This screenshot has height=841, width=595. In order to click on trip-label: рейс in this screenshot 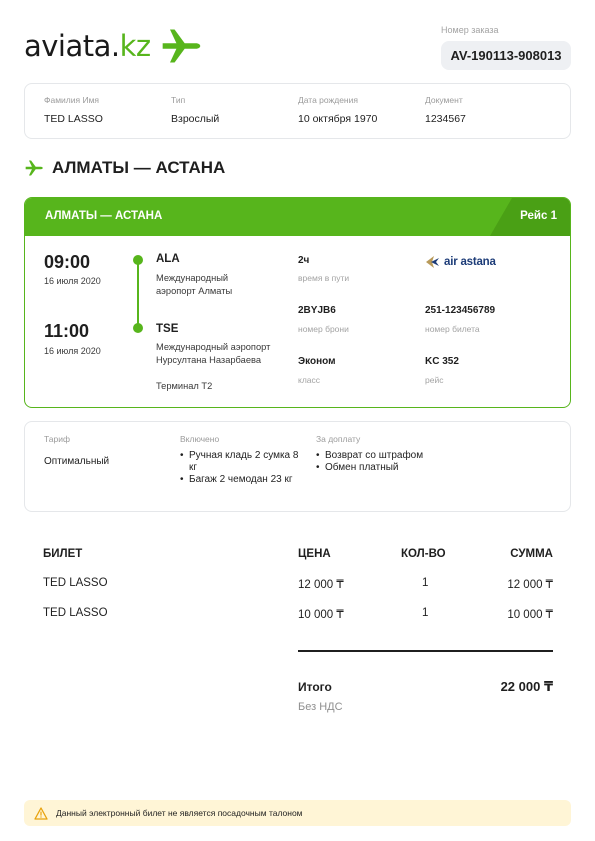, I will do `click(434, 380)`.